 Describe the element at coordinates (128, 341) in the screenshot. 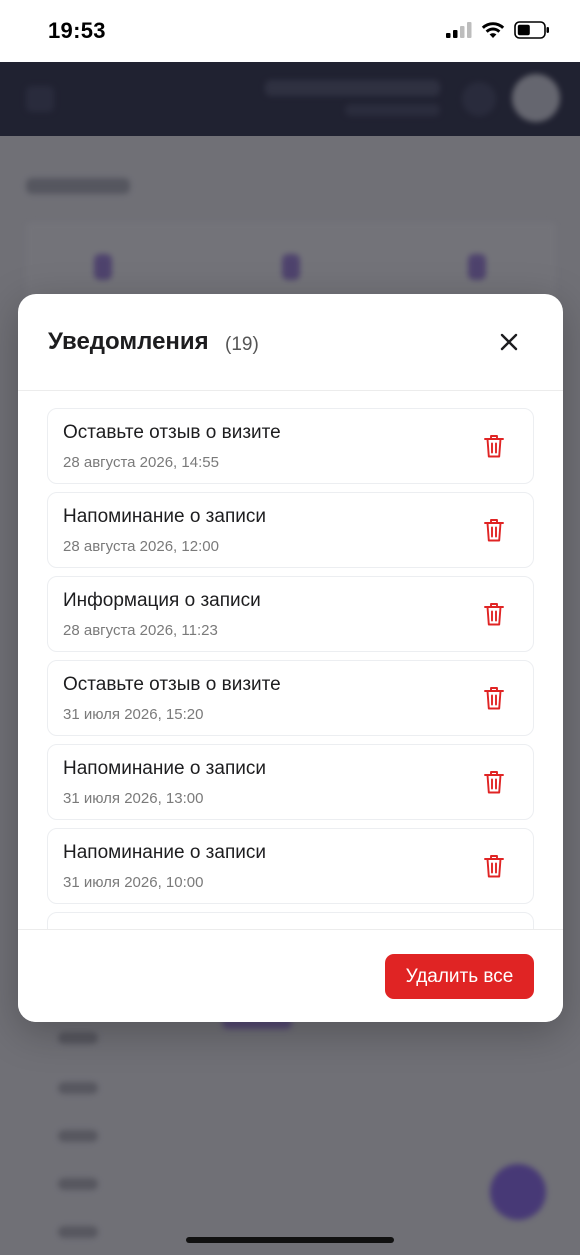

I see `modal-title: Уведомления` at that location.